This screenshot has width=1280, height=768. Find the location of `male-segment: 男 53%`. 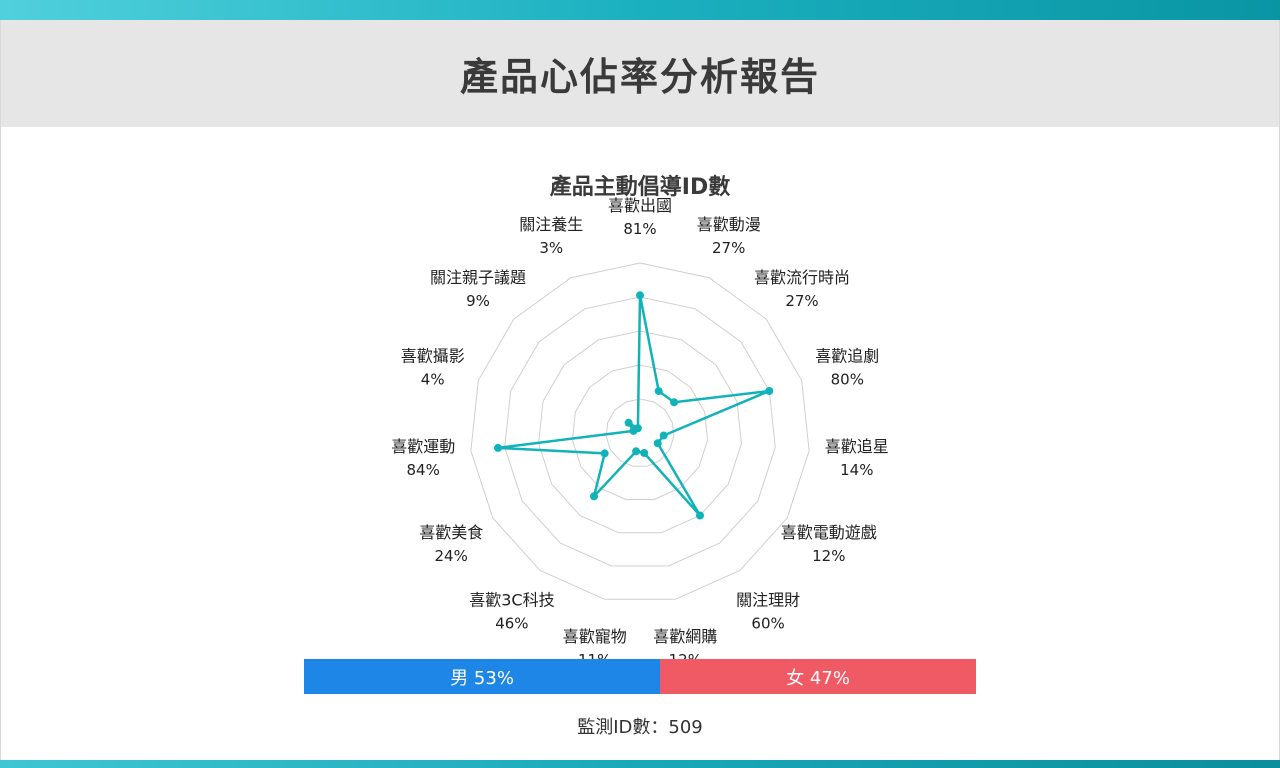

male-segment: 男 53% is located at coordinates (482, 676).